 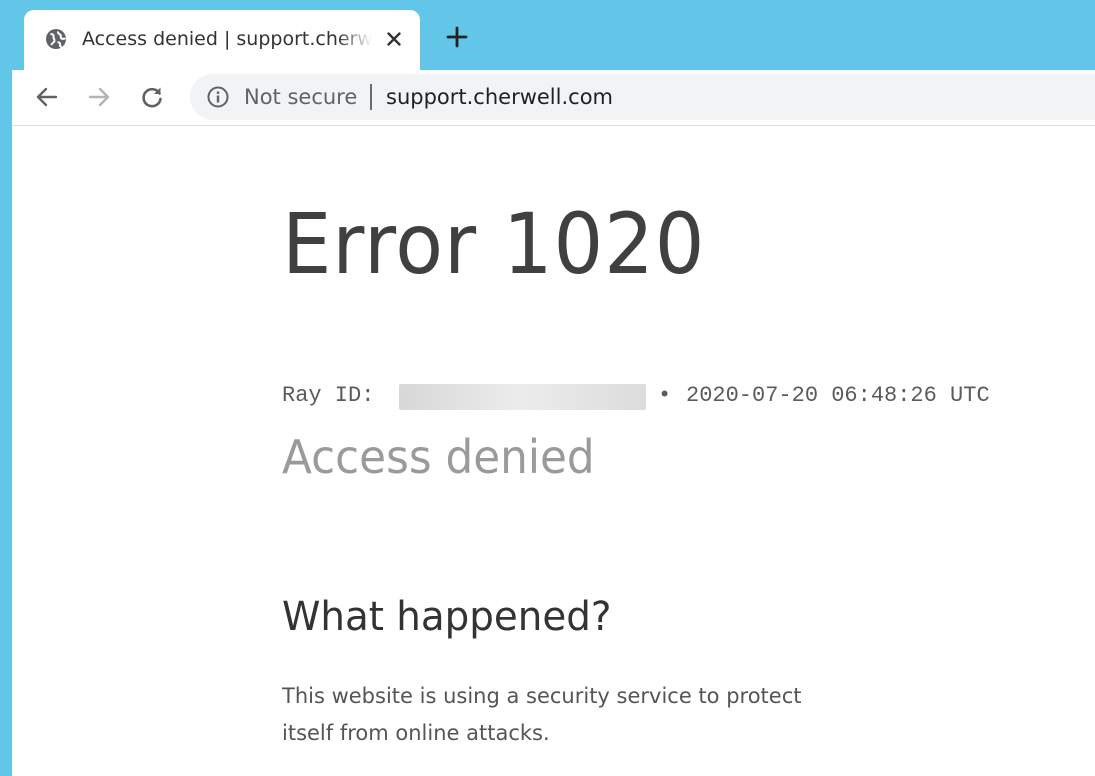 I want to click on browser-tab: Access denied | support.cherwell.com, so click(x=222, y=40).